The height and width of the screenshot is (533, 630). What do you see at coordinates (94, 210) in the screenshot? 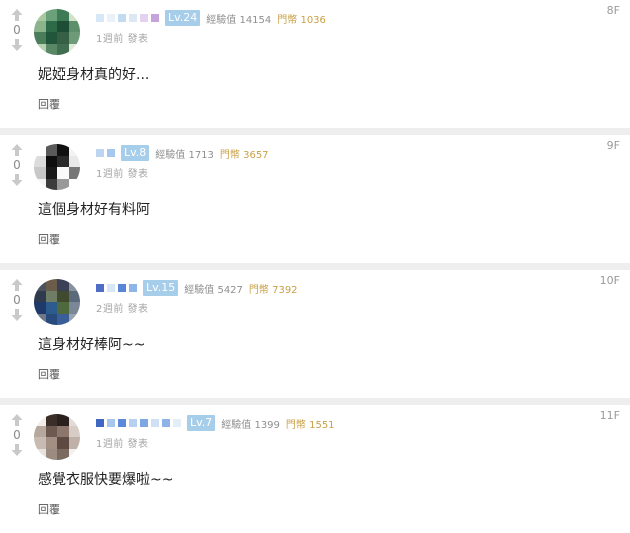
I see `comment-text: 這個身材好有料阿` at bounding box center [94, 210].